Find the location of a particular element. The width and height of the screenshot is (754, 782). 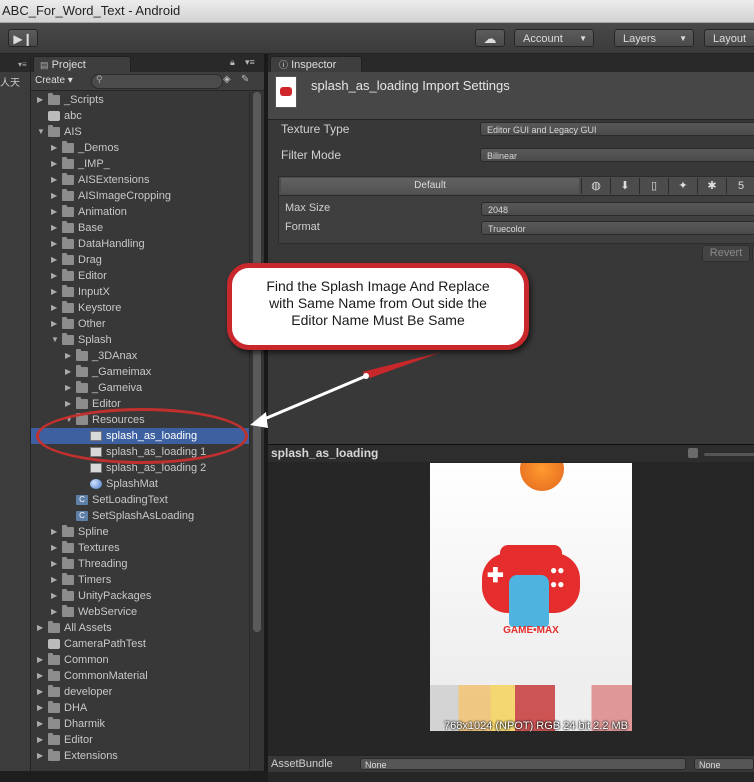

lock-icon: 🔒︎ is located at coordinates (232, 62).